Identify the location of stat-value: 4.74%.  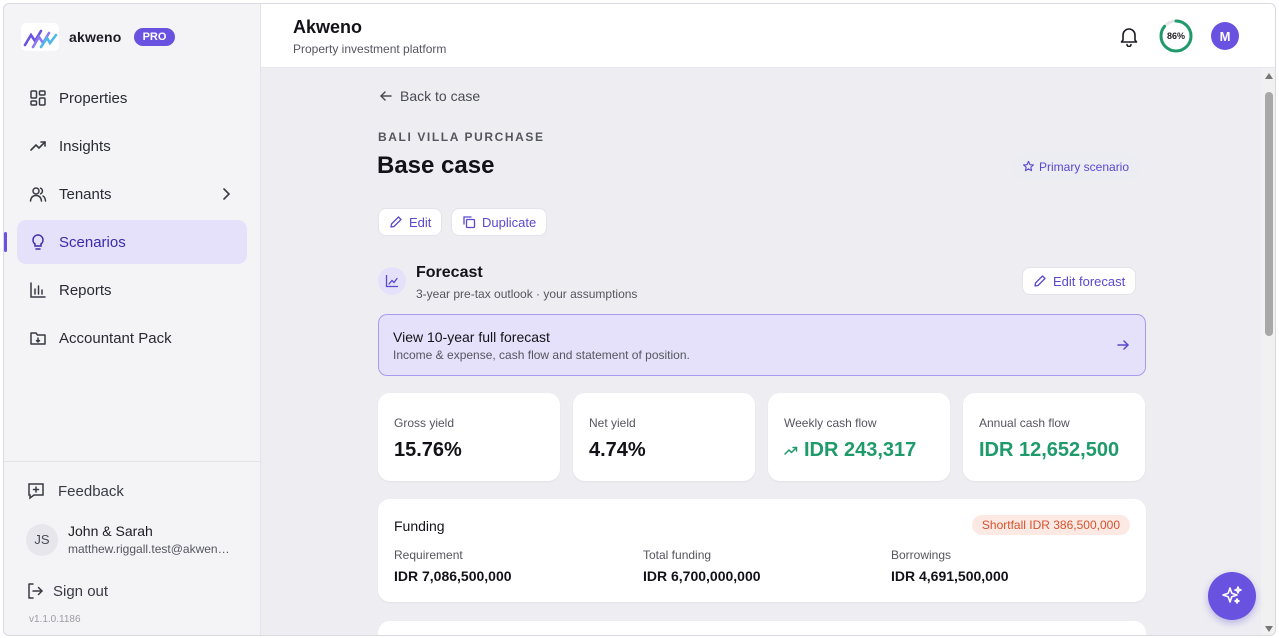
(617, 450).